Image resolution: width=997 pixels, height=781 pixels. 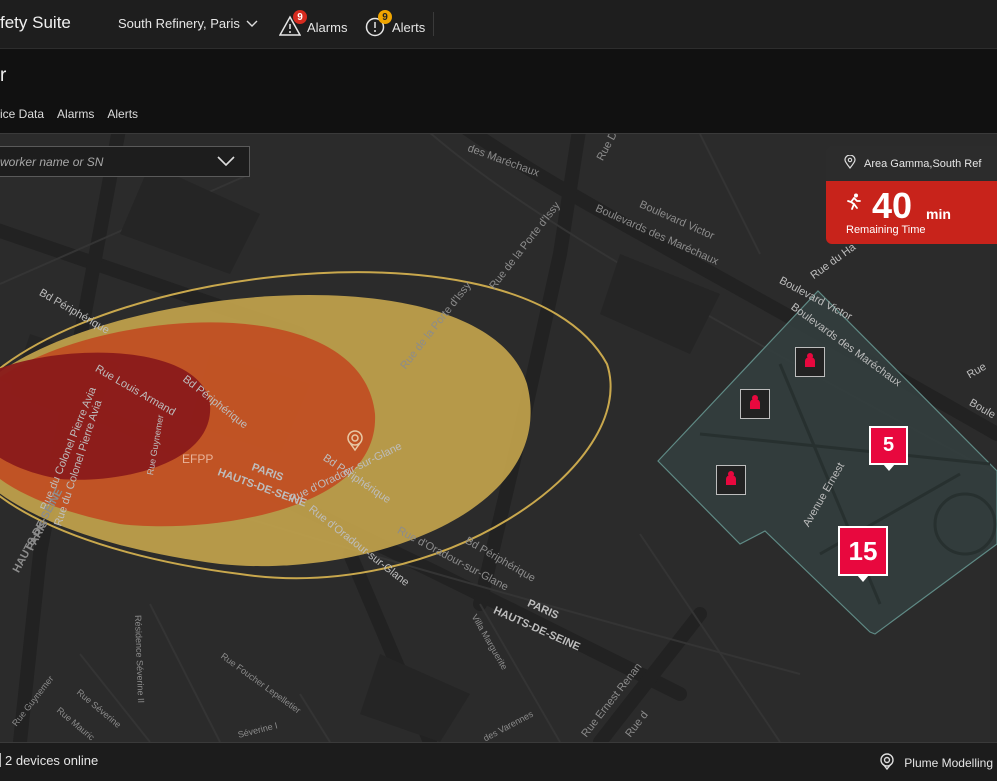 I want to click on alarms-label: Alarms, so click(x=327, y=27).